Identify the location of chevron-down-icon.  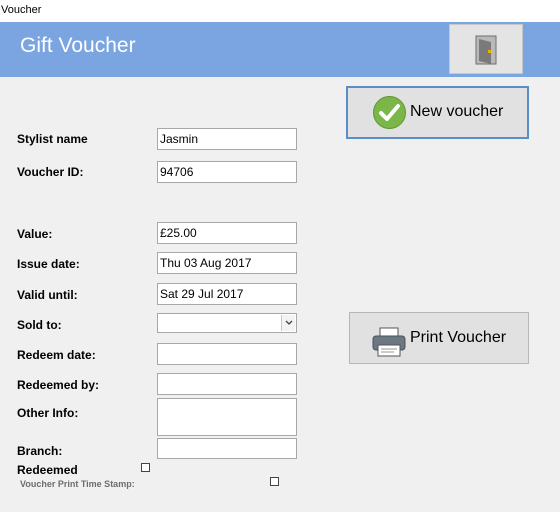
(289, 322).